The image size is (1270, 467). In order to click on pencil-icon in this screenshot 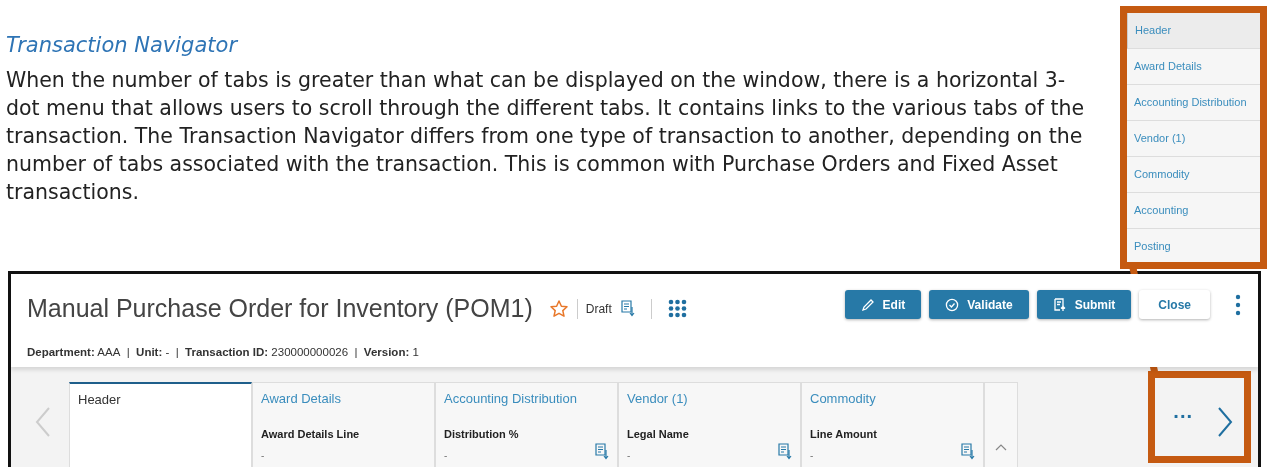, I will do `click(867, 304)`.